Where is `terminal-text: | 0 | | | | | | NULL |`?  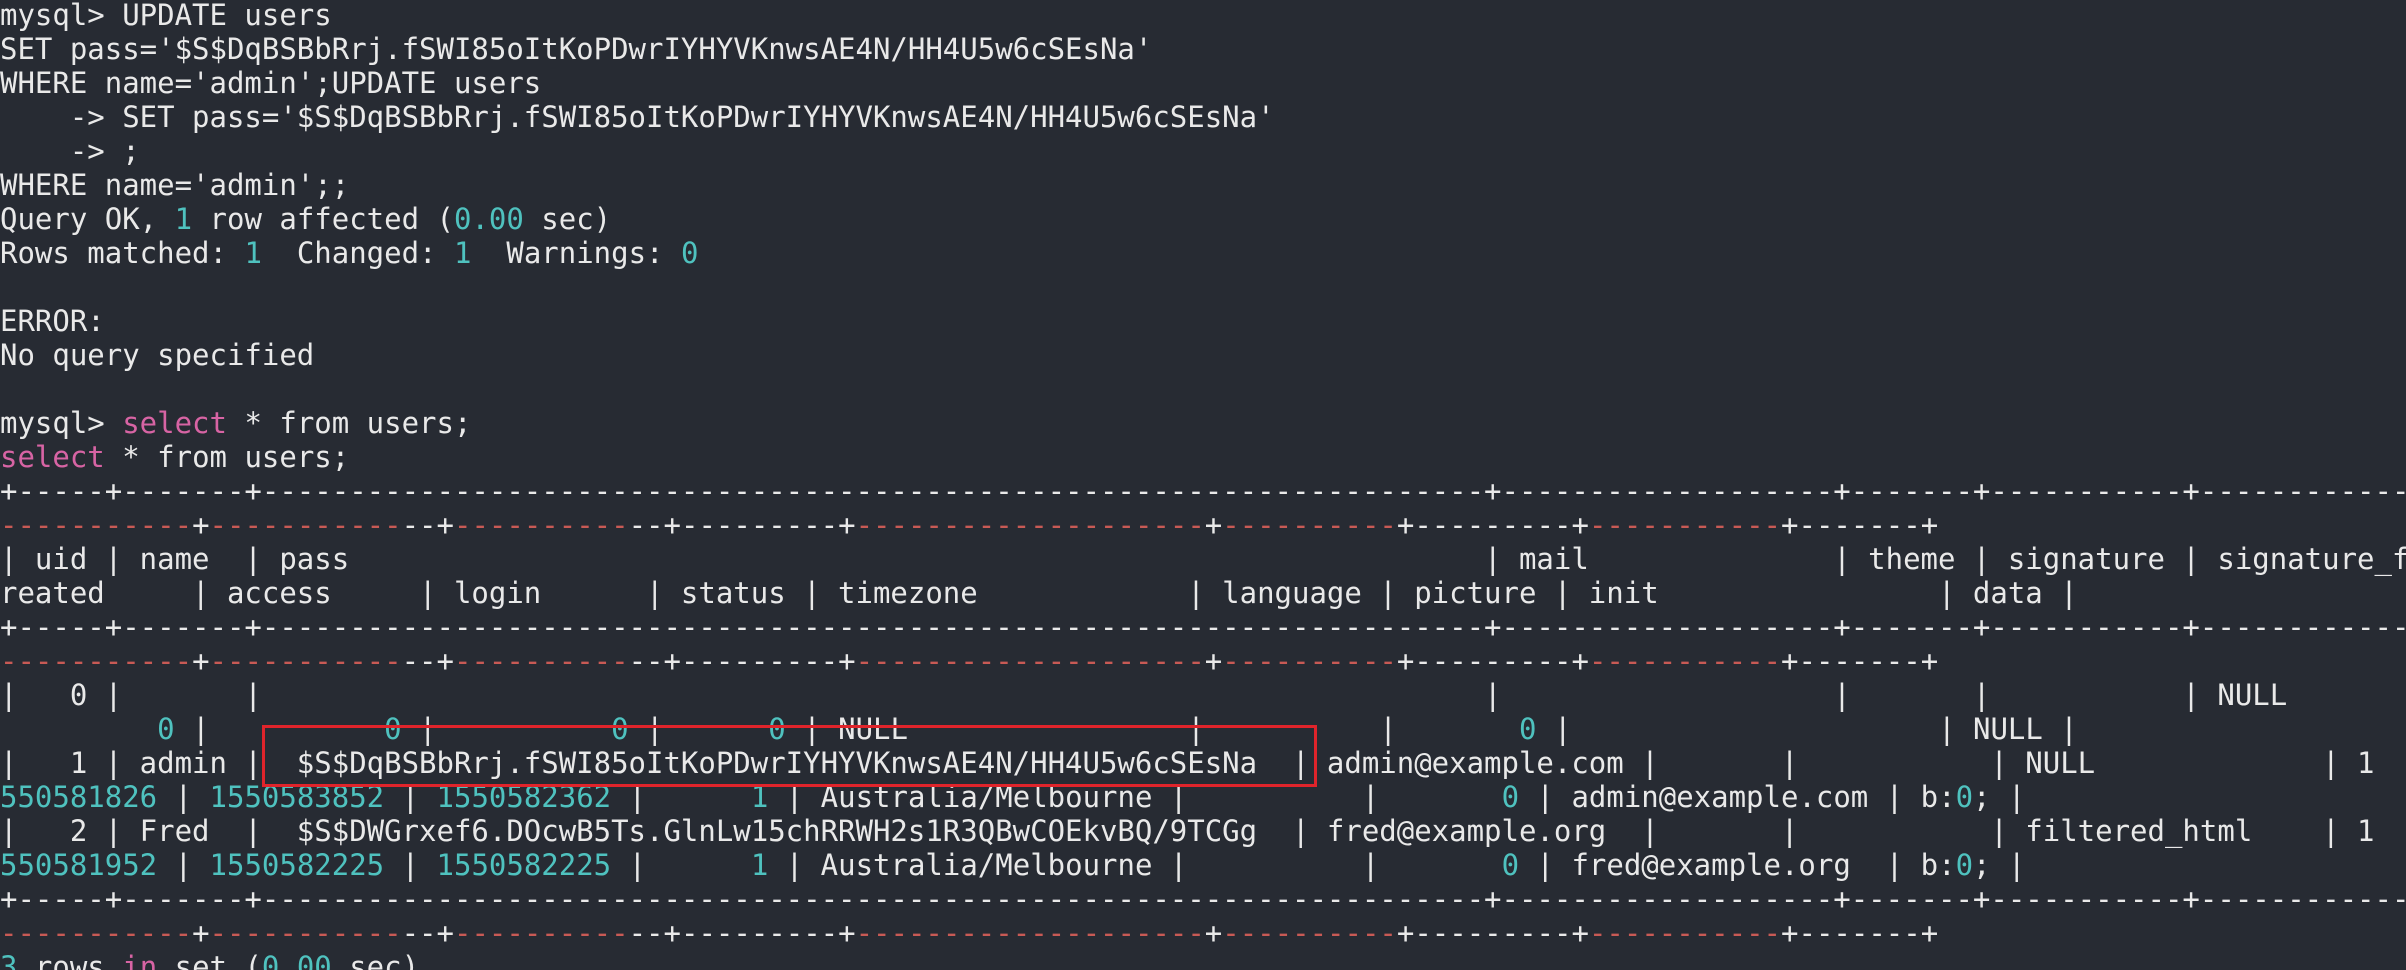 terminal-text: | 0 | | | | | | NULL | is located at coordinates (1203, 695).